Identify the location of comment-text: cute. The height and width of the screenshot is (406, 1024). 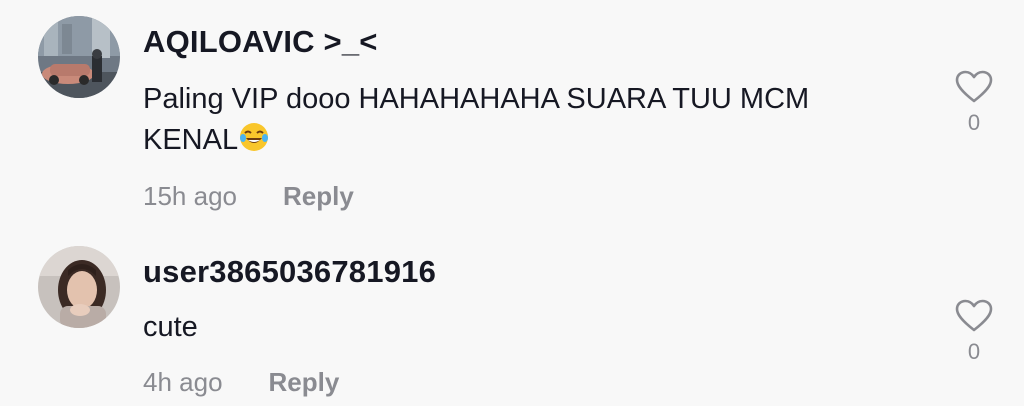
(170, 327).